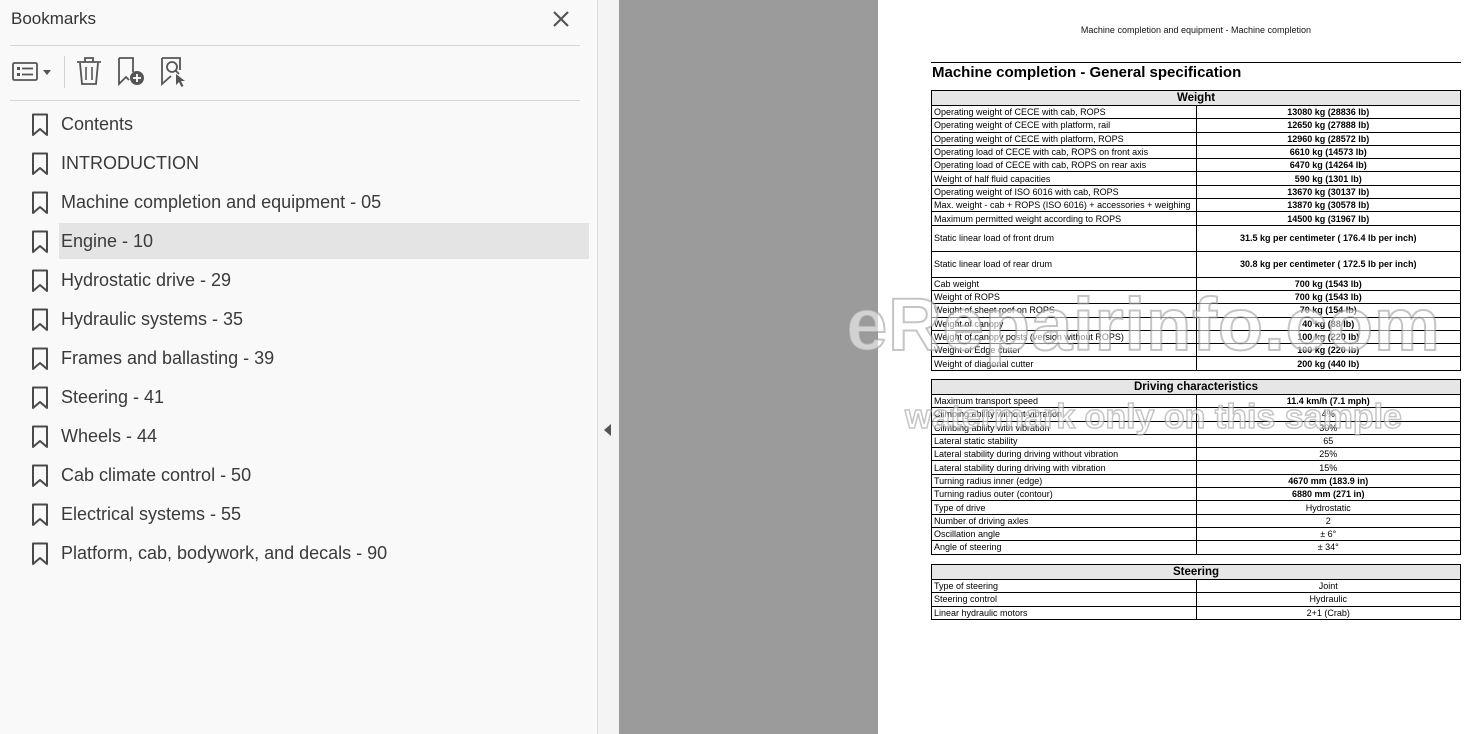 Image resolution: width=1479 pixels, height=734 pixels. What do you see at coordinates (1328, 165) in the screenshot?
I see `spec-value: 6470 kg (14264 lb)` at bounding box center [1328, 165].